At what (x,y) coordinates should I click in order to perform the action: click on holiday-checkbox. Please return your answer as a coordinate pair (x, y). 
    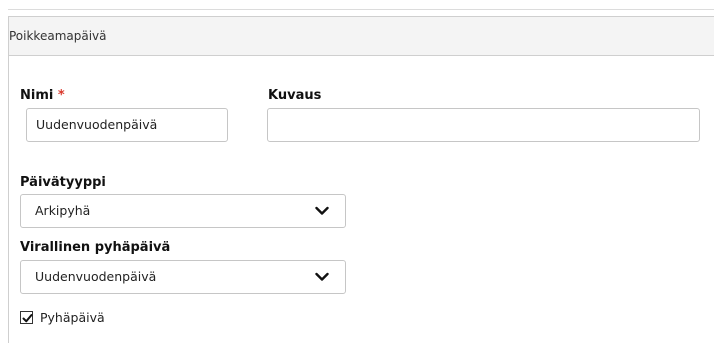
    Looking at the image, I should click on (26, 317).